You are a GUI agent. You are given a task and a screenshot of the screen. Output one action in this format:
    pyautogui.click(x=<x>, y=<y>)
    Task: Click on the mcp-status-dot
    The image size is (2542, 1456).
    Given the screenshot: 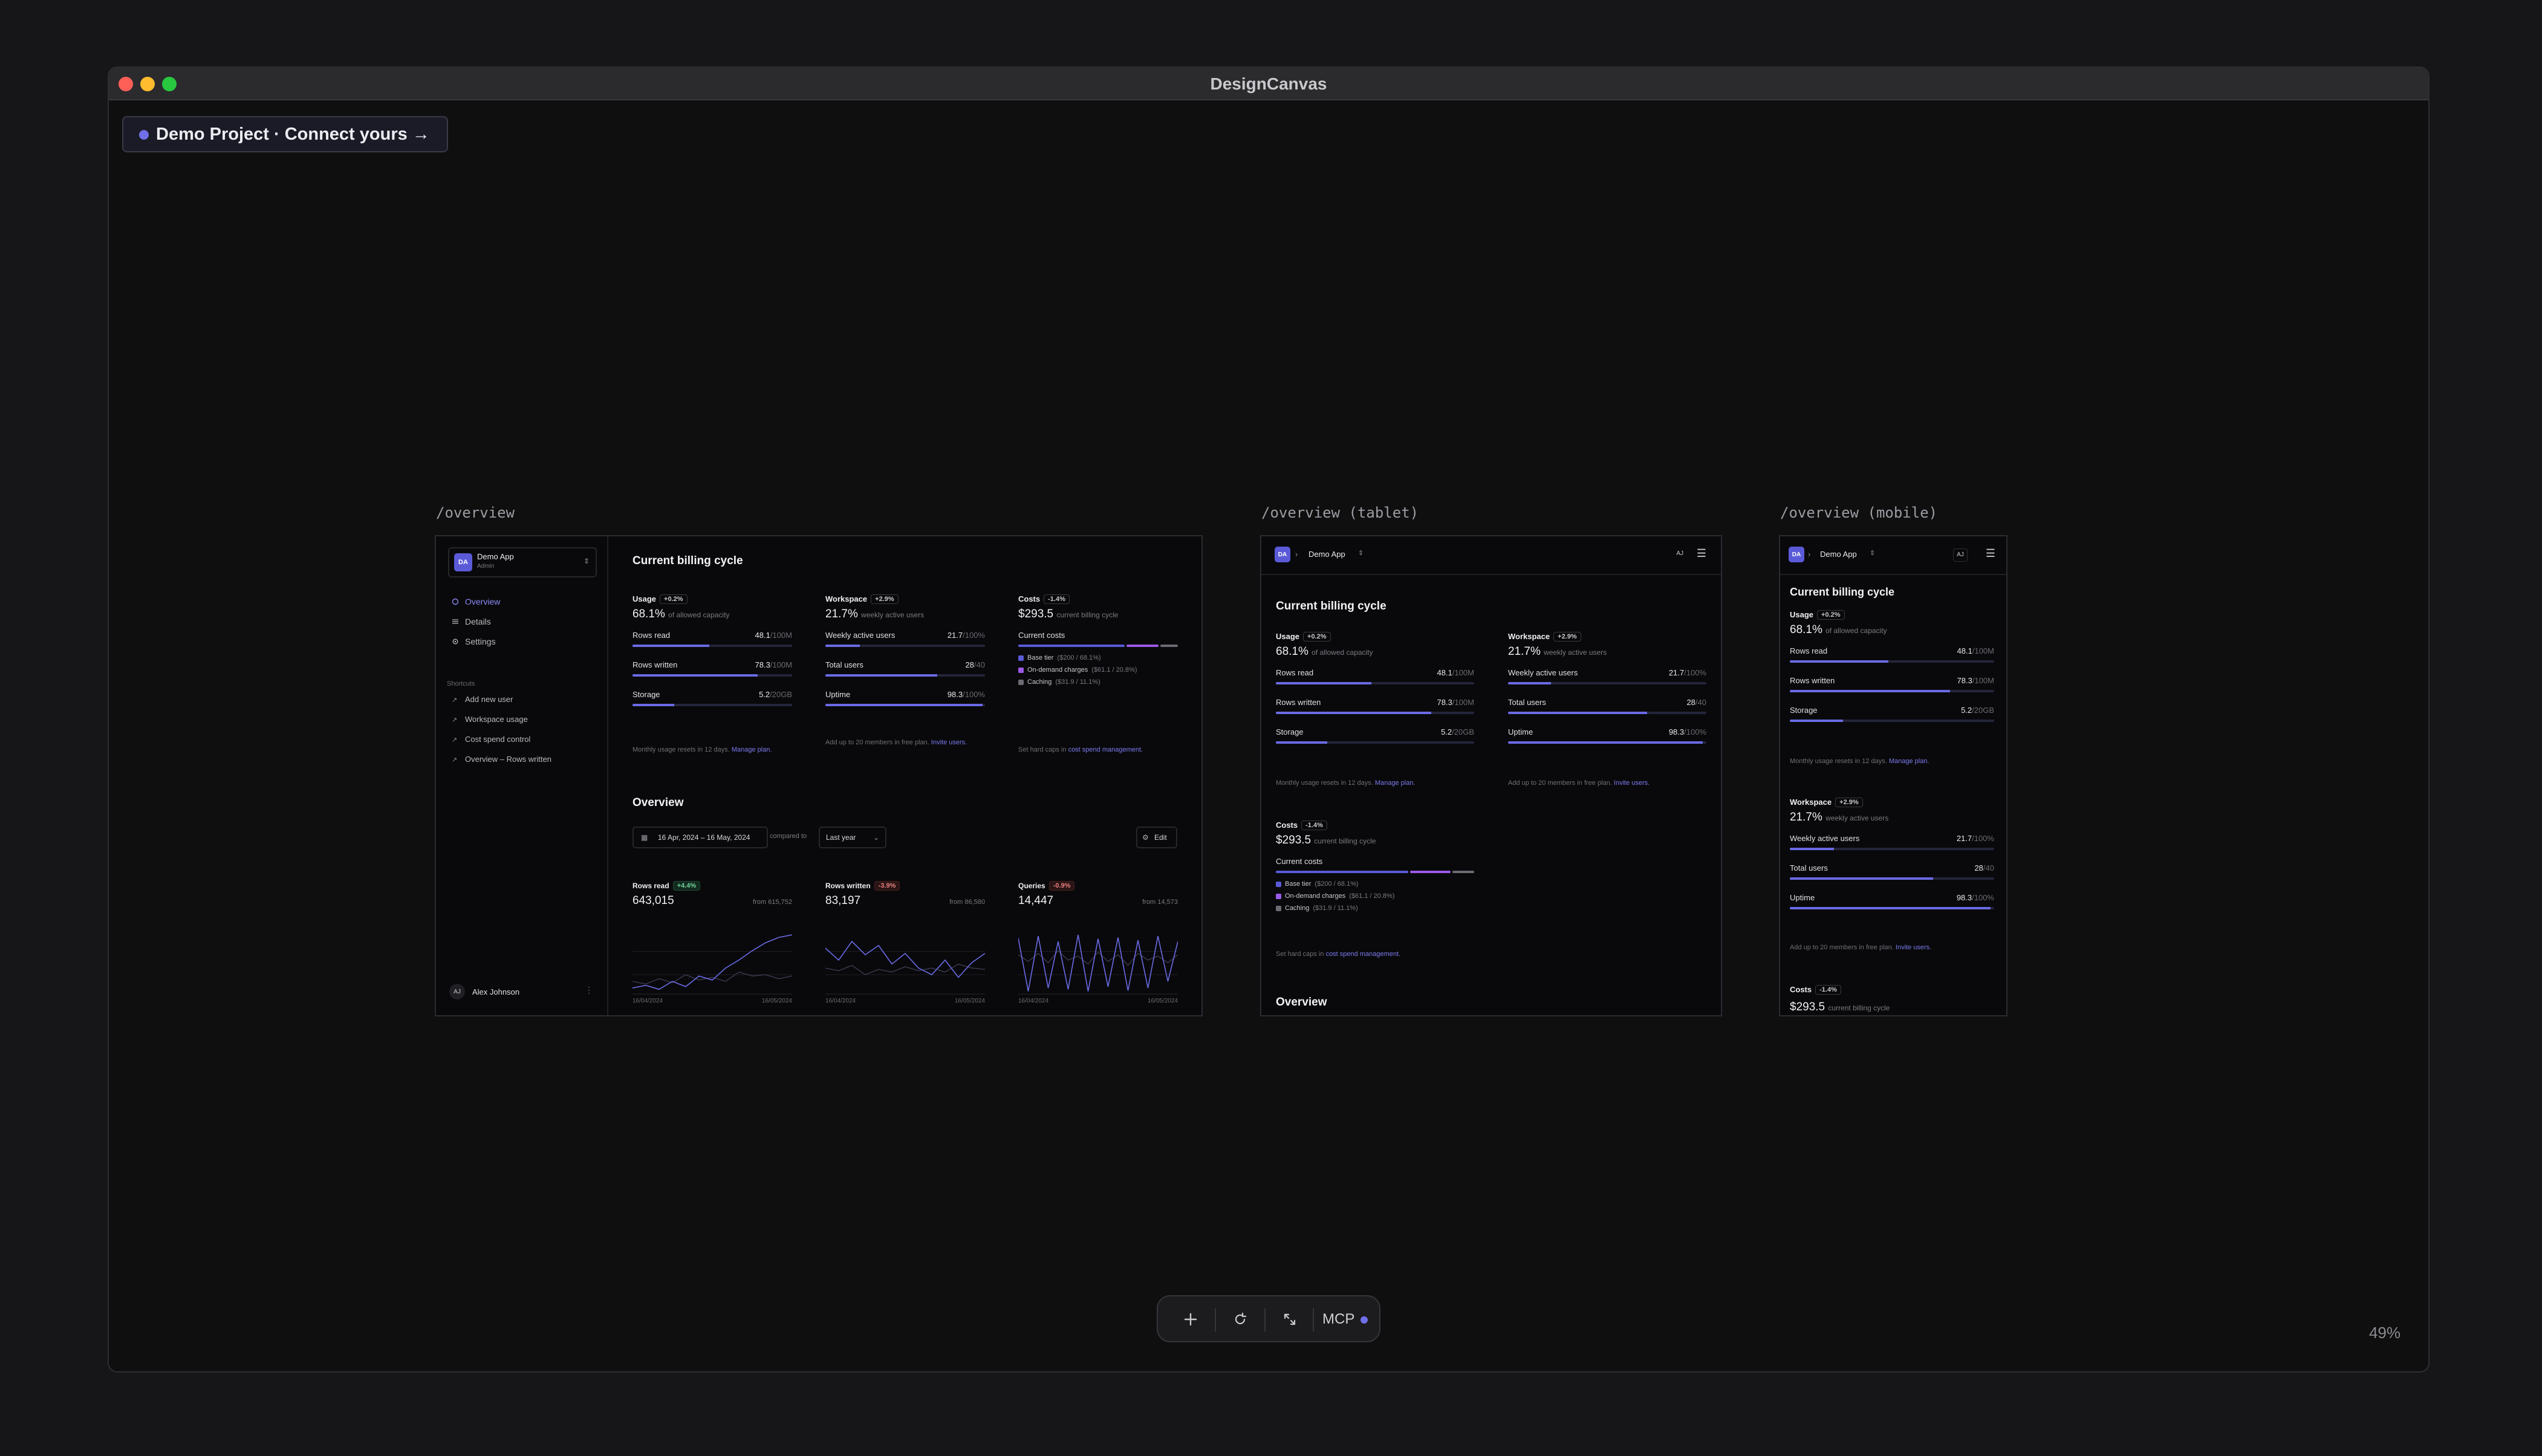 What is the action you would take?
    pyautogui.click(x=1364, y=1320)
    